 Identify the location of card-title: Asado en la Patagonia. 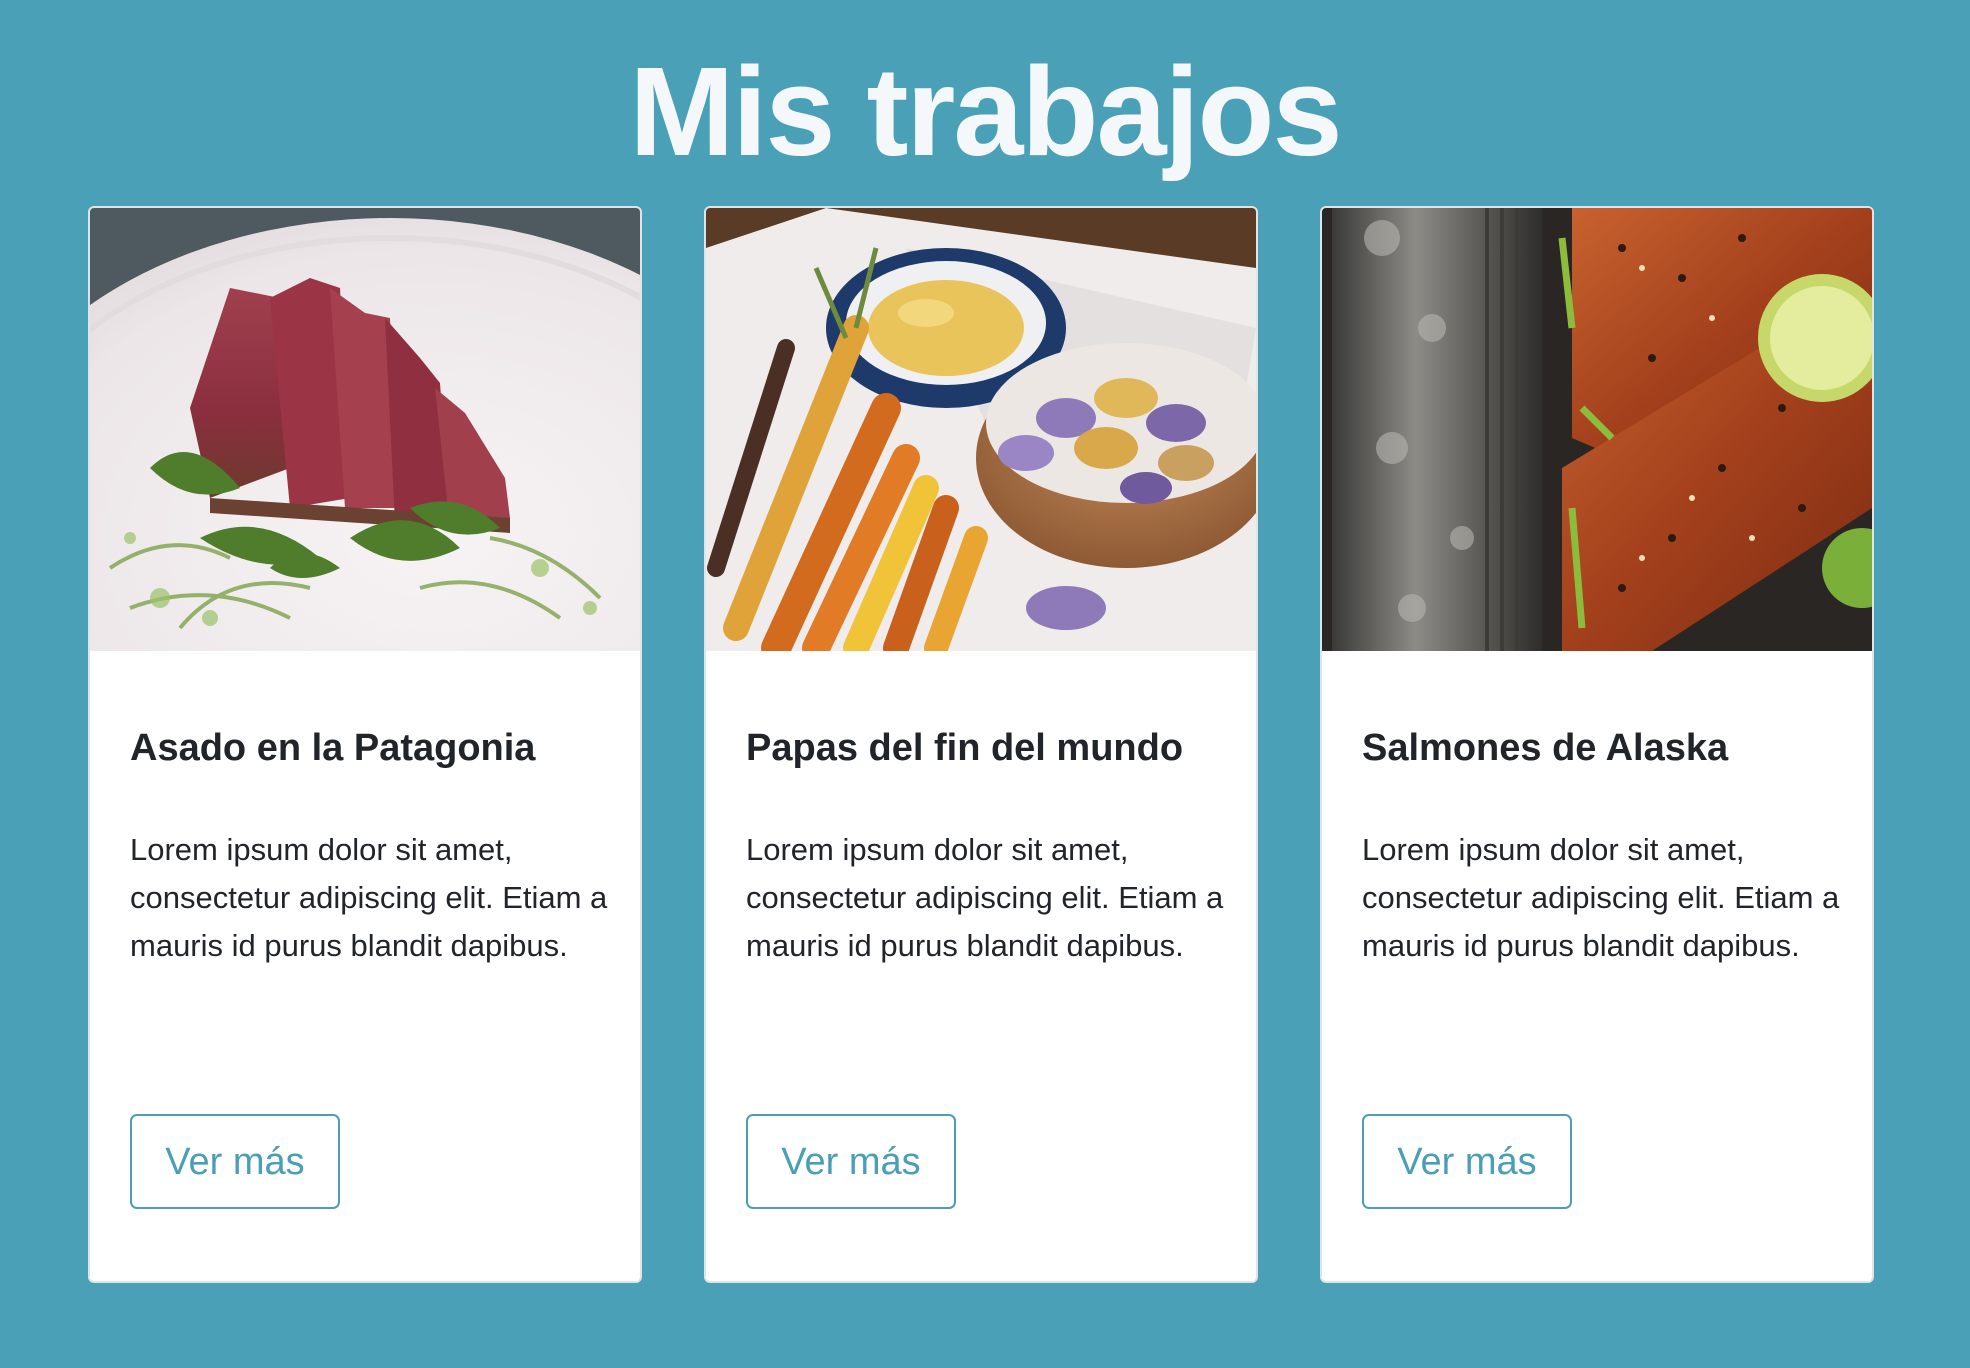
(333, 748).